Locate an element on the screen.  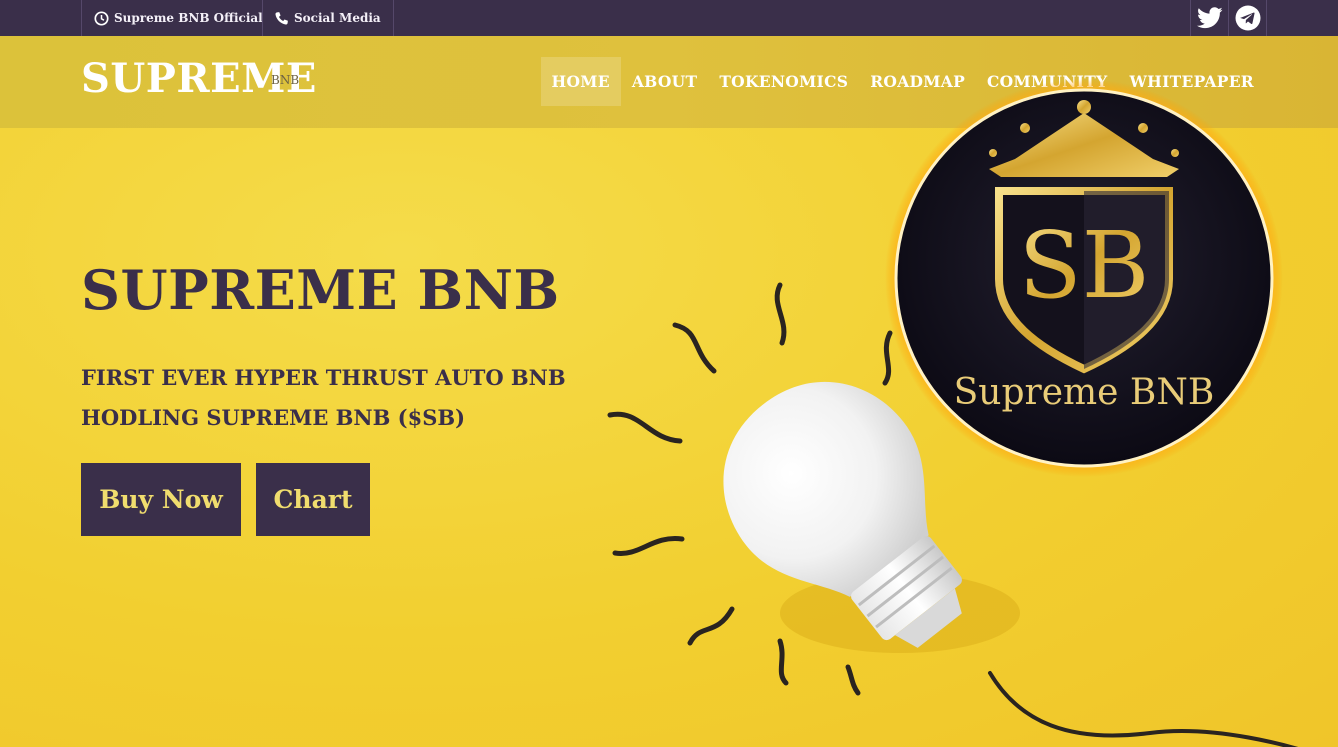
official-link: Supreme BNB Official is located at coordinates (178, 18).